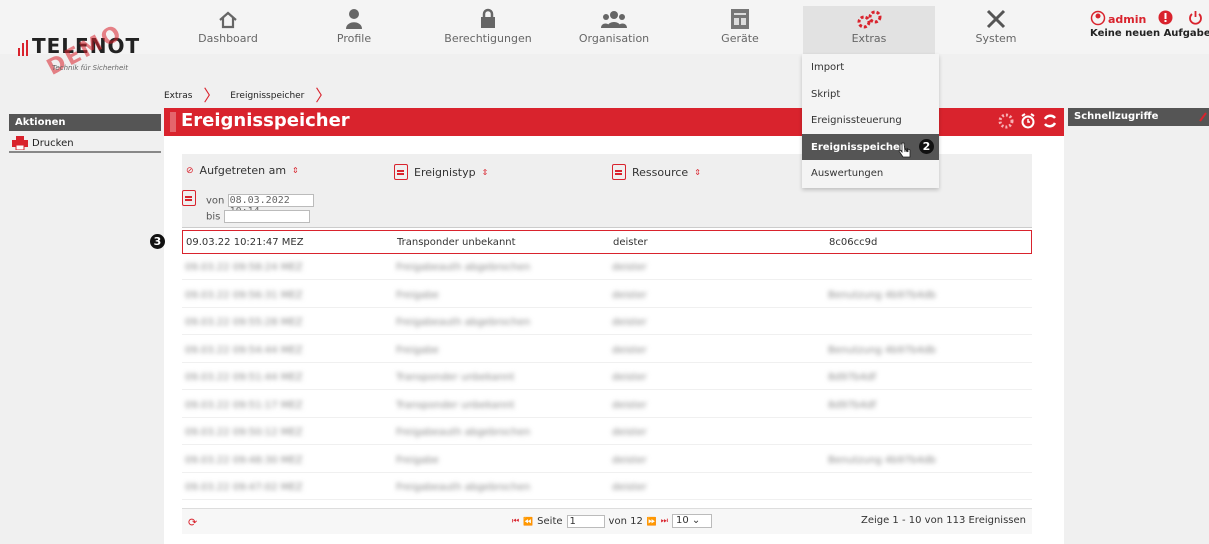  Describe the element at coordinates (85, 142) in the screenshot. I see `print-action: Drucken` at that location.